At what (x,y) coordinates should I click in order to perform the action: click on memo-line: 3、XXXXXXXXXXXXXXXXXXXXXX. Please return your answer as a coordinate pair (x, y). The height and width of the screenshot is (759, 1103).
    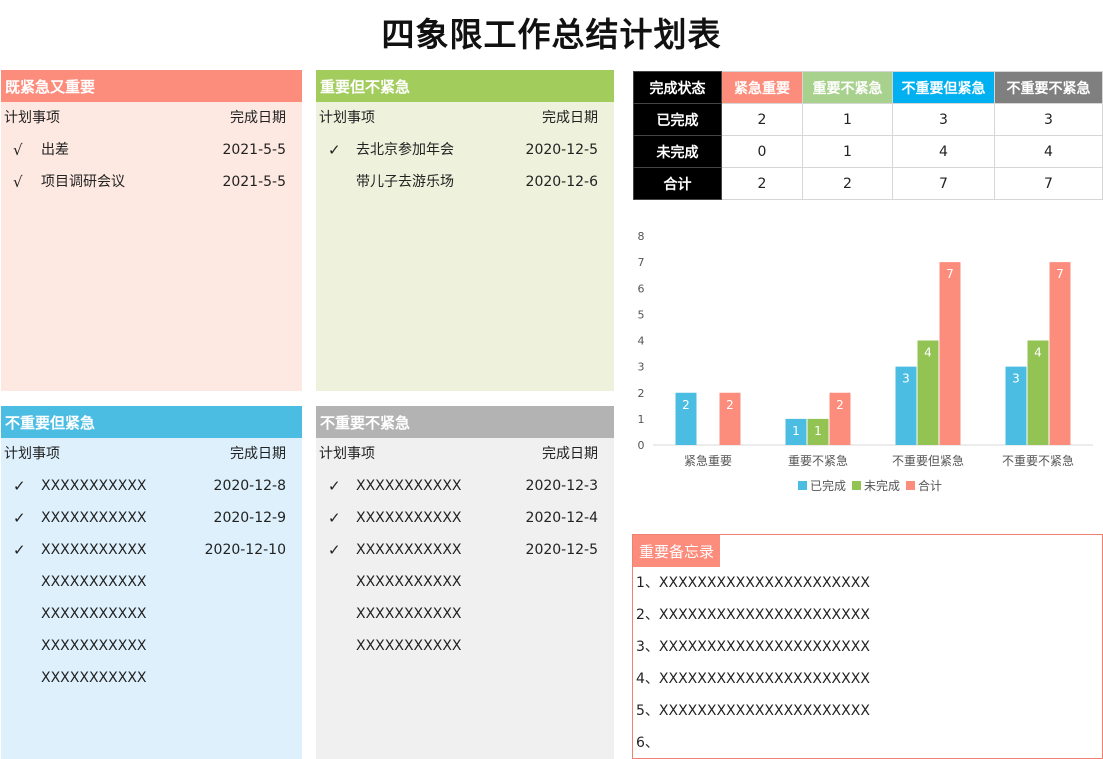
    Looking at the image, I should click on (869, 647).